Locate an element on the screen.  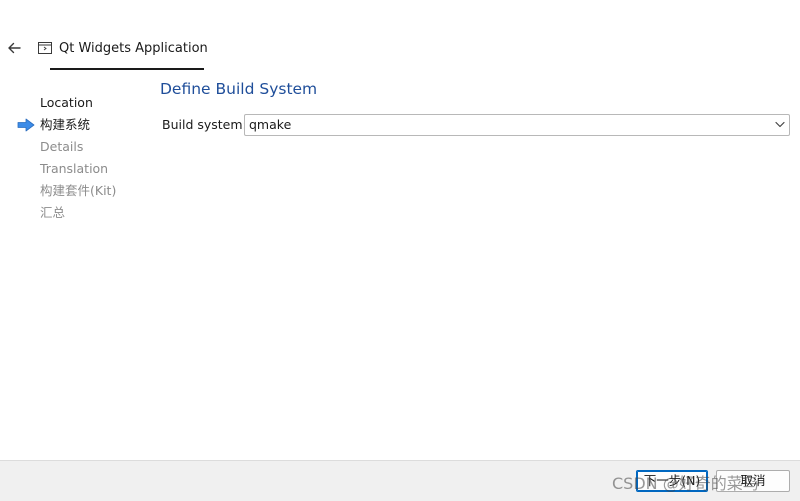
back-button is located at coordinates (14, 48).